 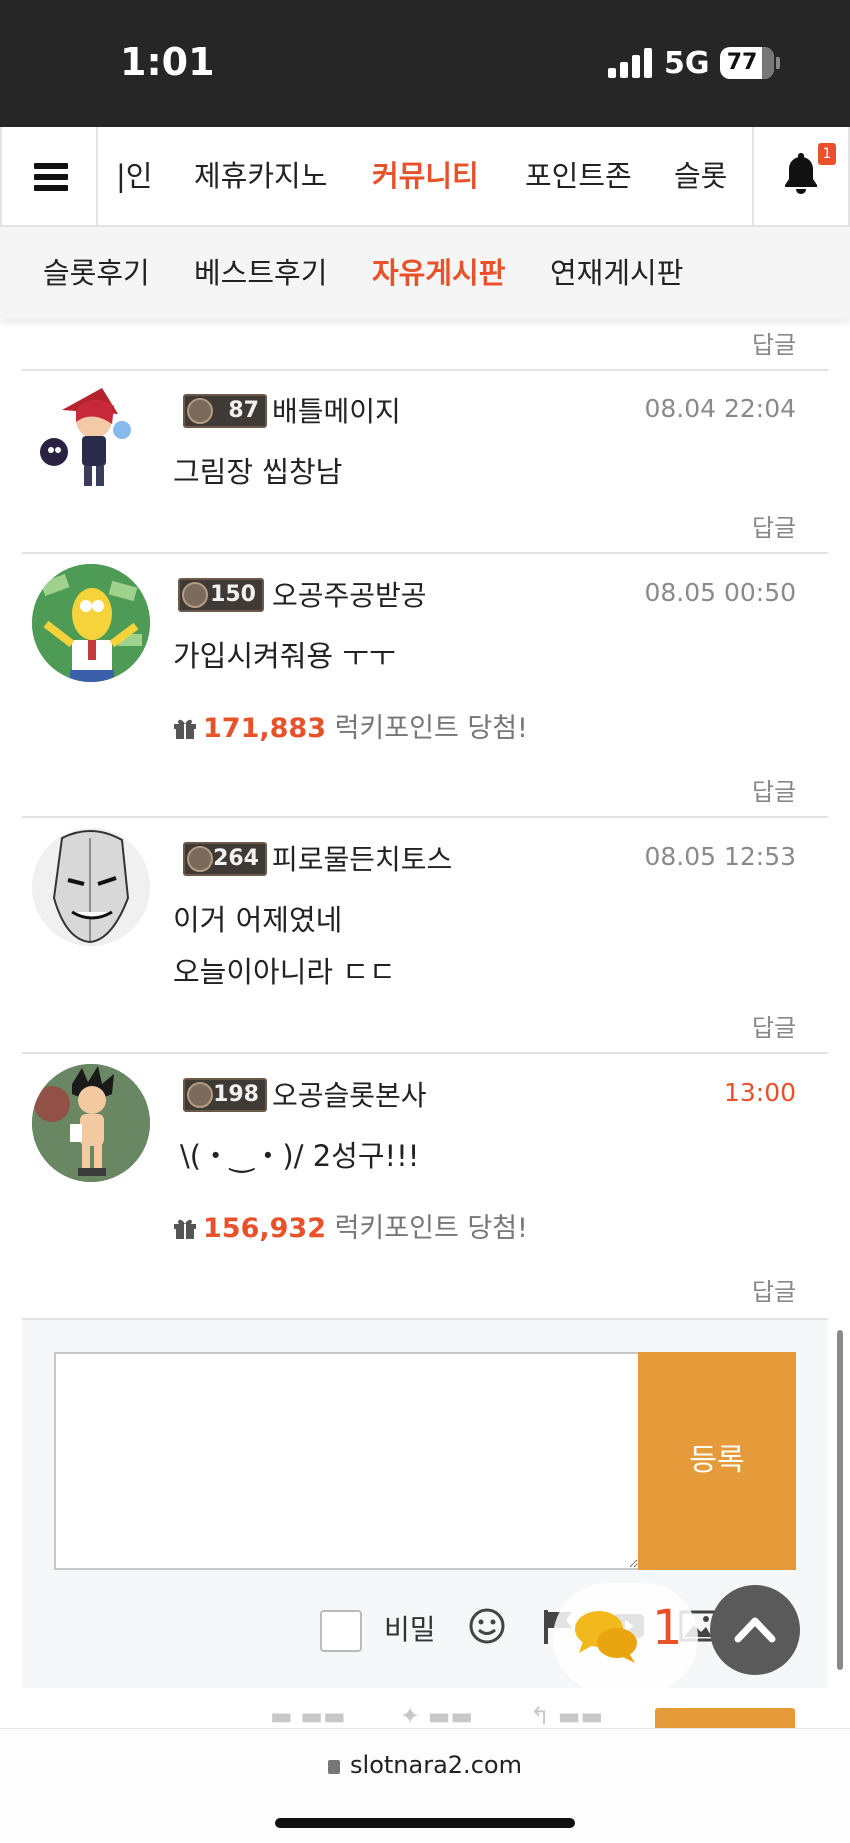 What do you see at coordinates (308, 1715) in the screenshot?
I see `list-button: ▬ ▬▬` at bounding box center [308, 1715].